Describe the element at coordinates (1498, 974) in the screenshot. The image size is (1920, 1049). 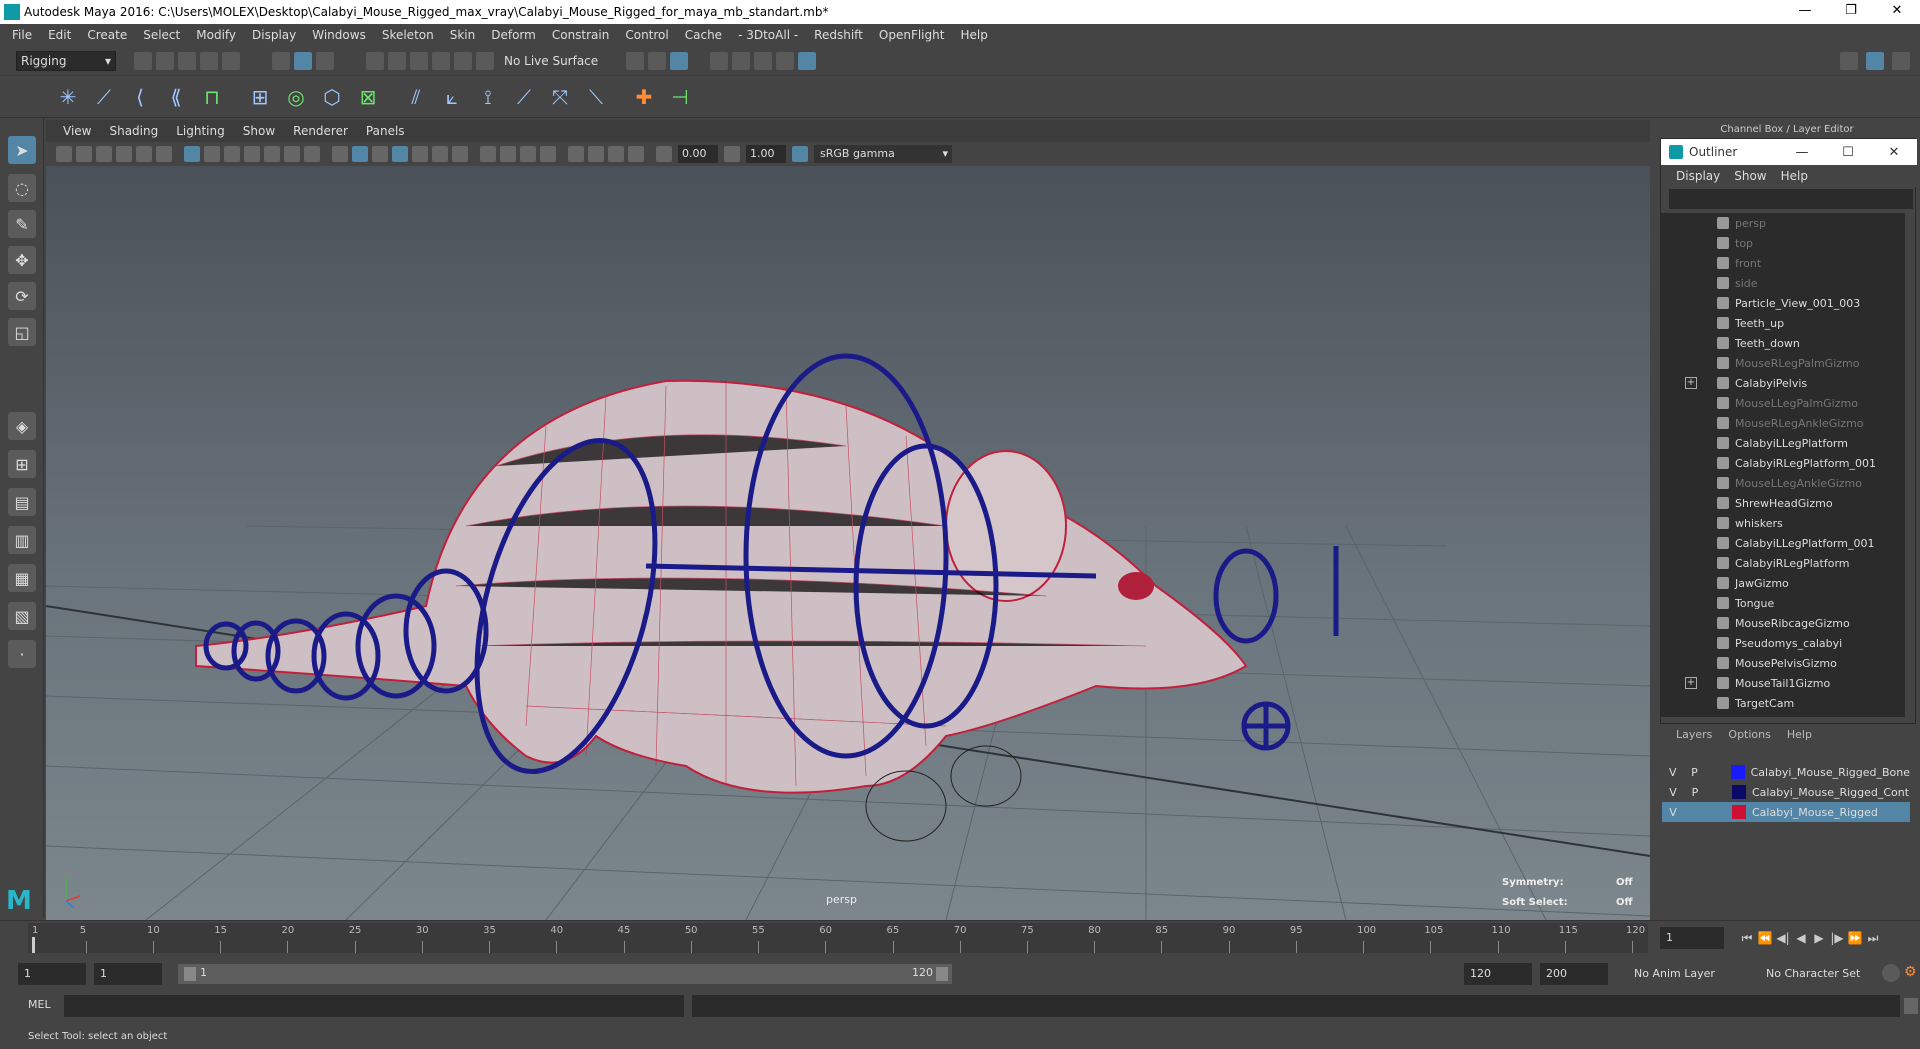
I see `playback-end-field: 120` at that location.